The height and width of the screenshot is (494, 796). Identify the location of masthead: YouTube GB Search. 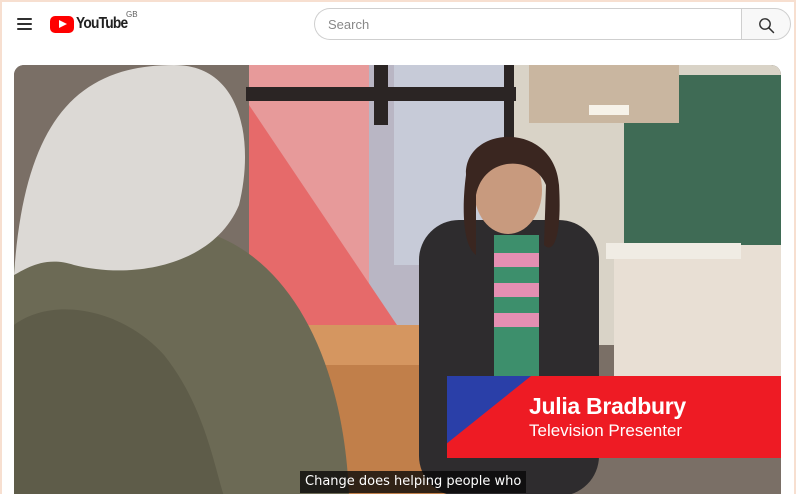
(398, 25).